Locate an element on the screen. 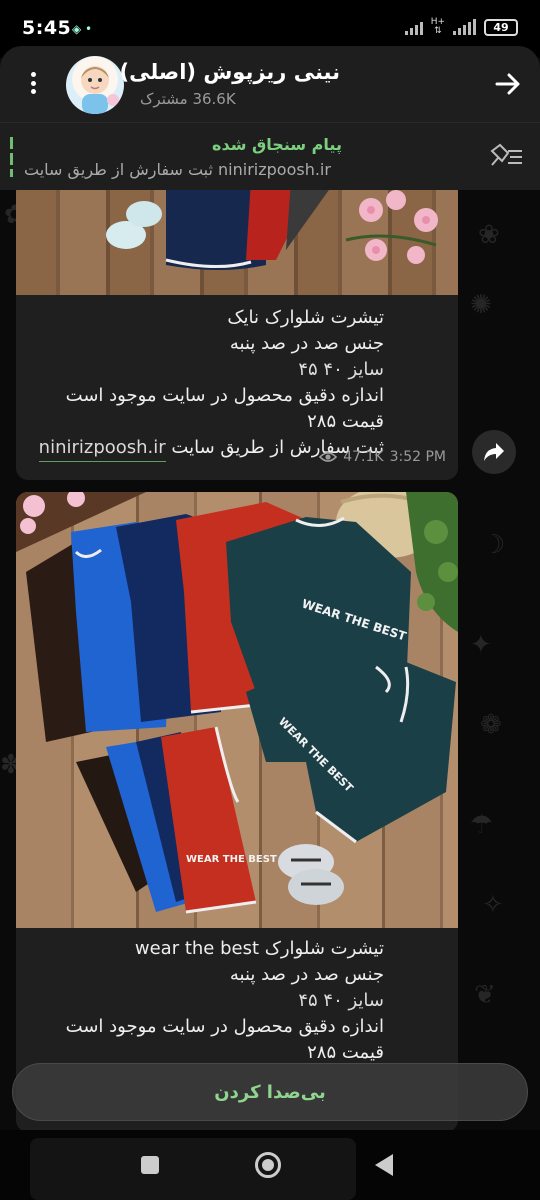 The image size is (540, 1200). caption-line: قیمت ۲۸۵ is located at coordinates (345, 421).